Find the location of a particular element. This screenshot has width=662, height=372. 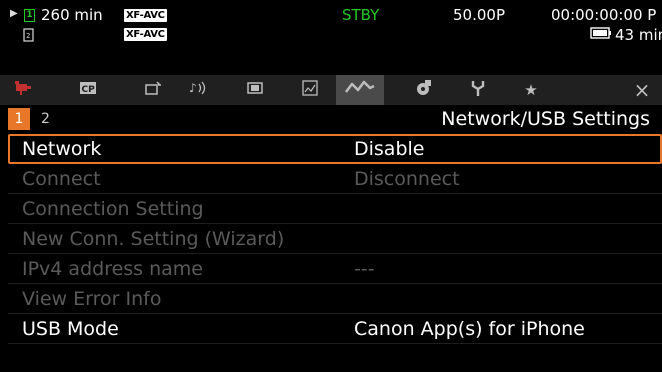

close-button: × is located at coordinates (642, 90).